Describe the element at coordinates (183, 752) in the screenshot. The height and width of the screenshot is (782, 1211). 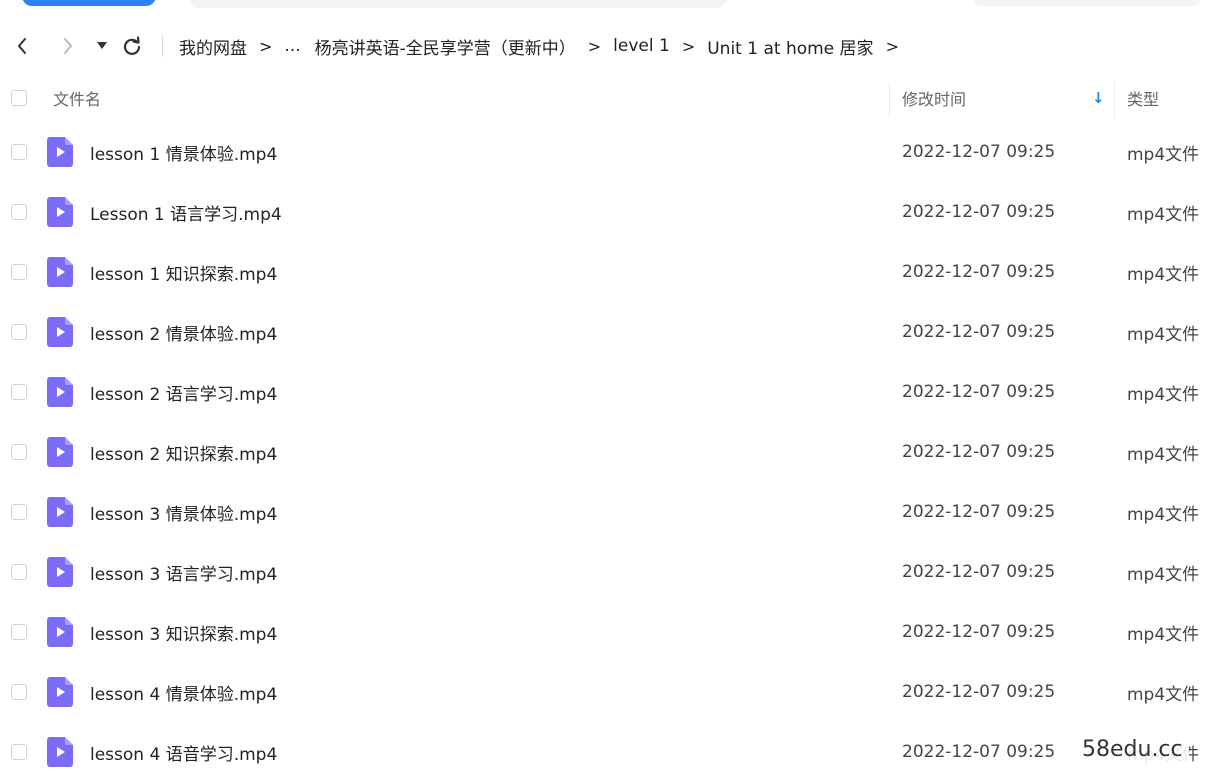
I see `file-name: lesson 4 语音学习.mp4` at that location.